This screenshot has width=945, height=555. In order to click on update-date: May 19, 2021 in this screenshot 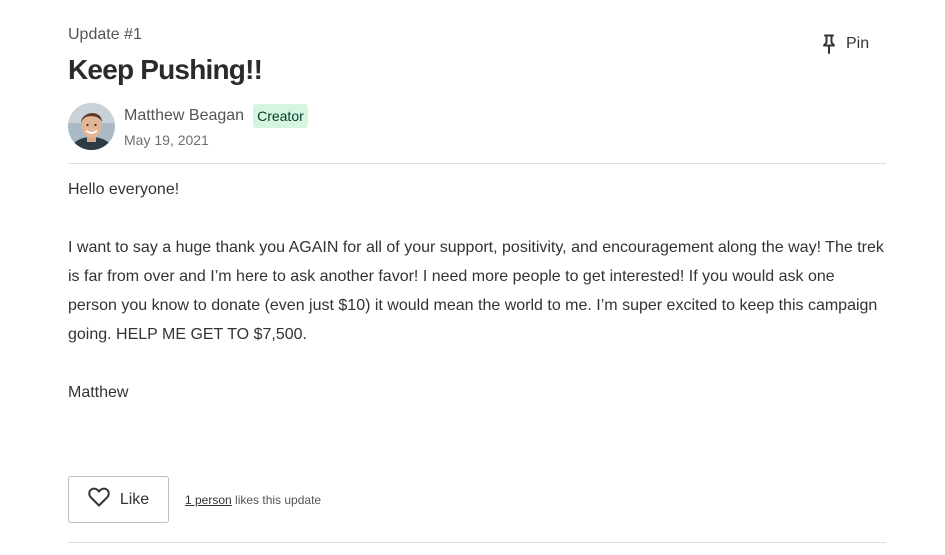, I will do `click(166, 140)`.